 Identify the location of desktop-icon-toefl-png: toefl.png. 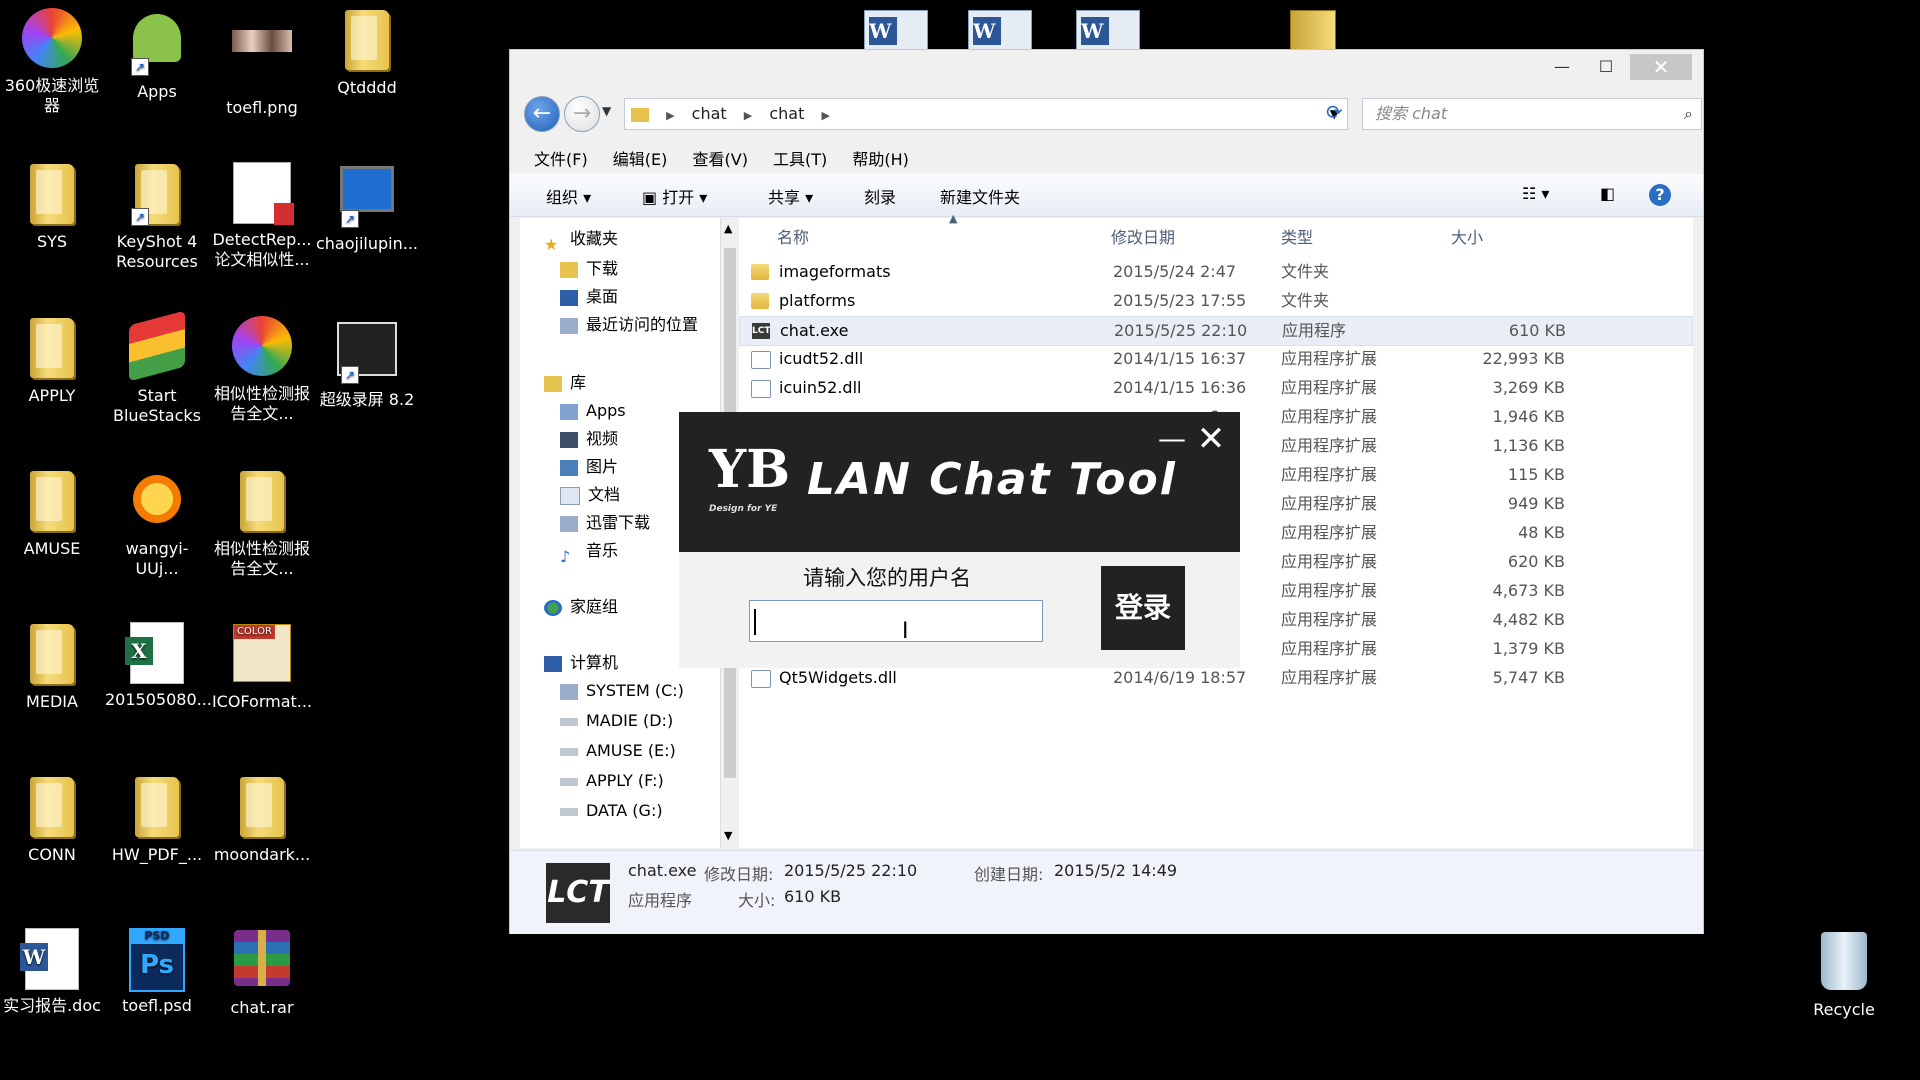
(262, 62).